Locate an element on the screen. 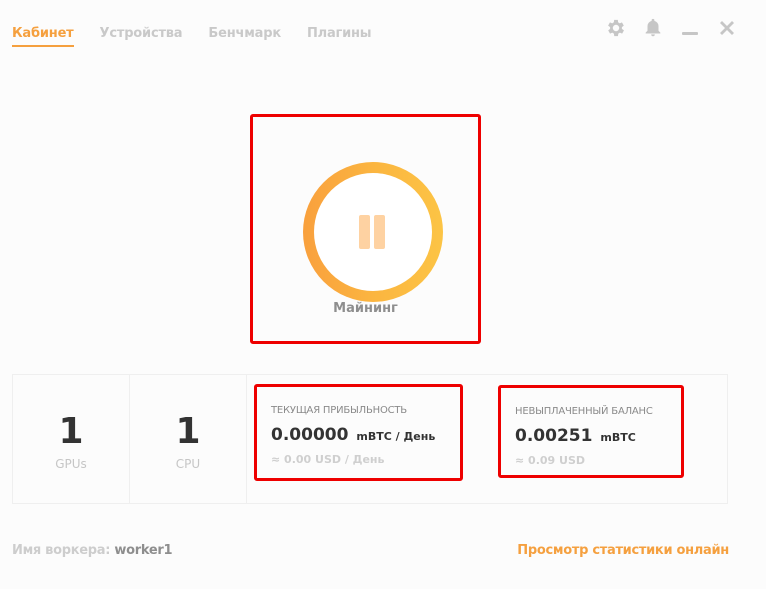 The width and height of the screenshot is (766, 589). bell-icon is located at coordinates (653, 27).